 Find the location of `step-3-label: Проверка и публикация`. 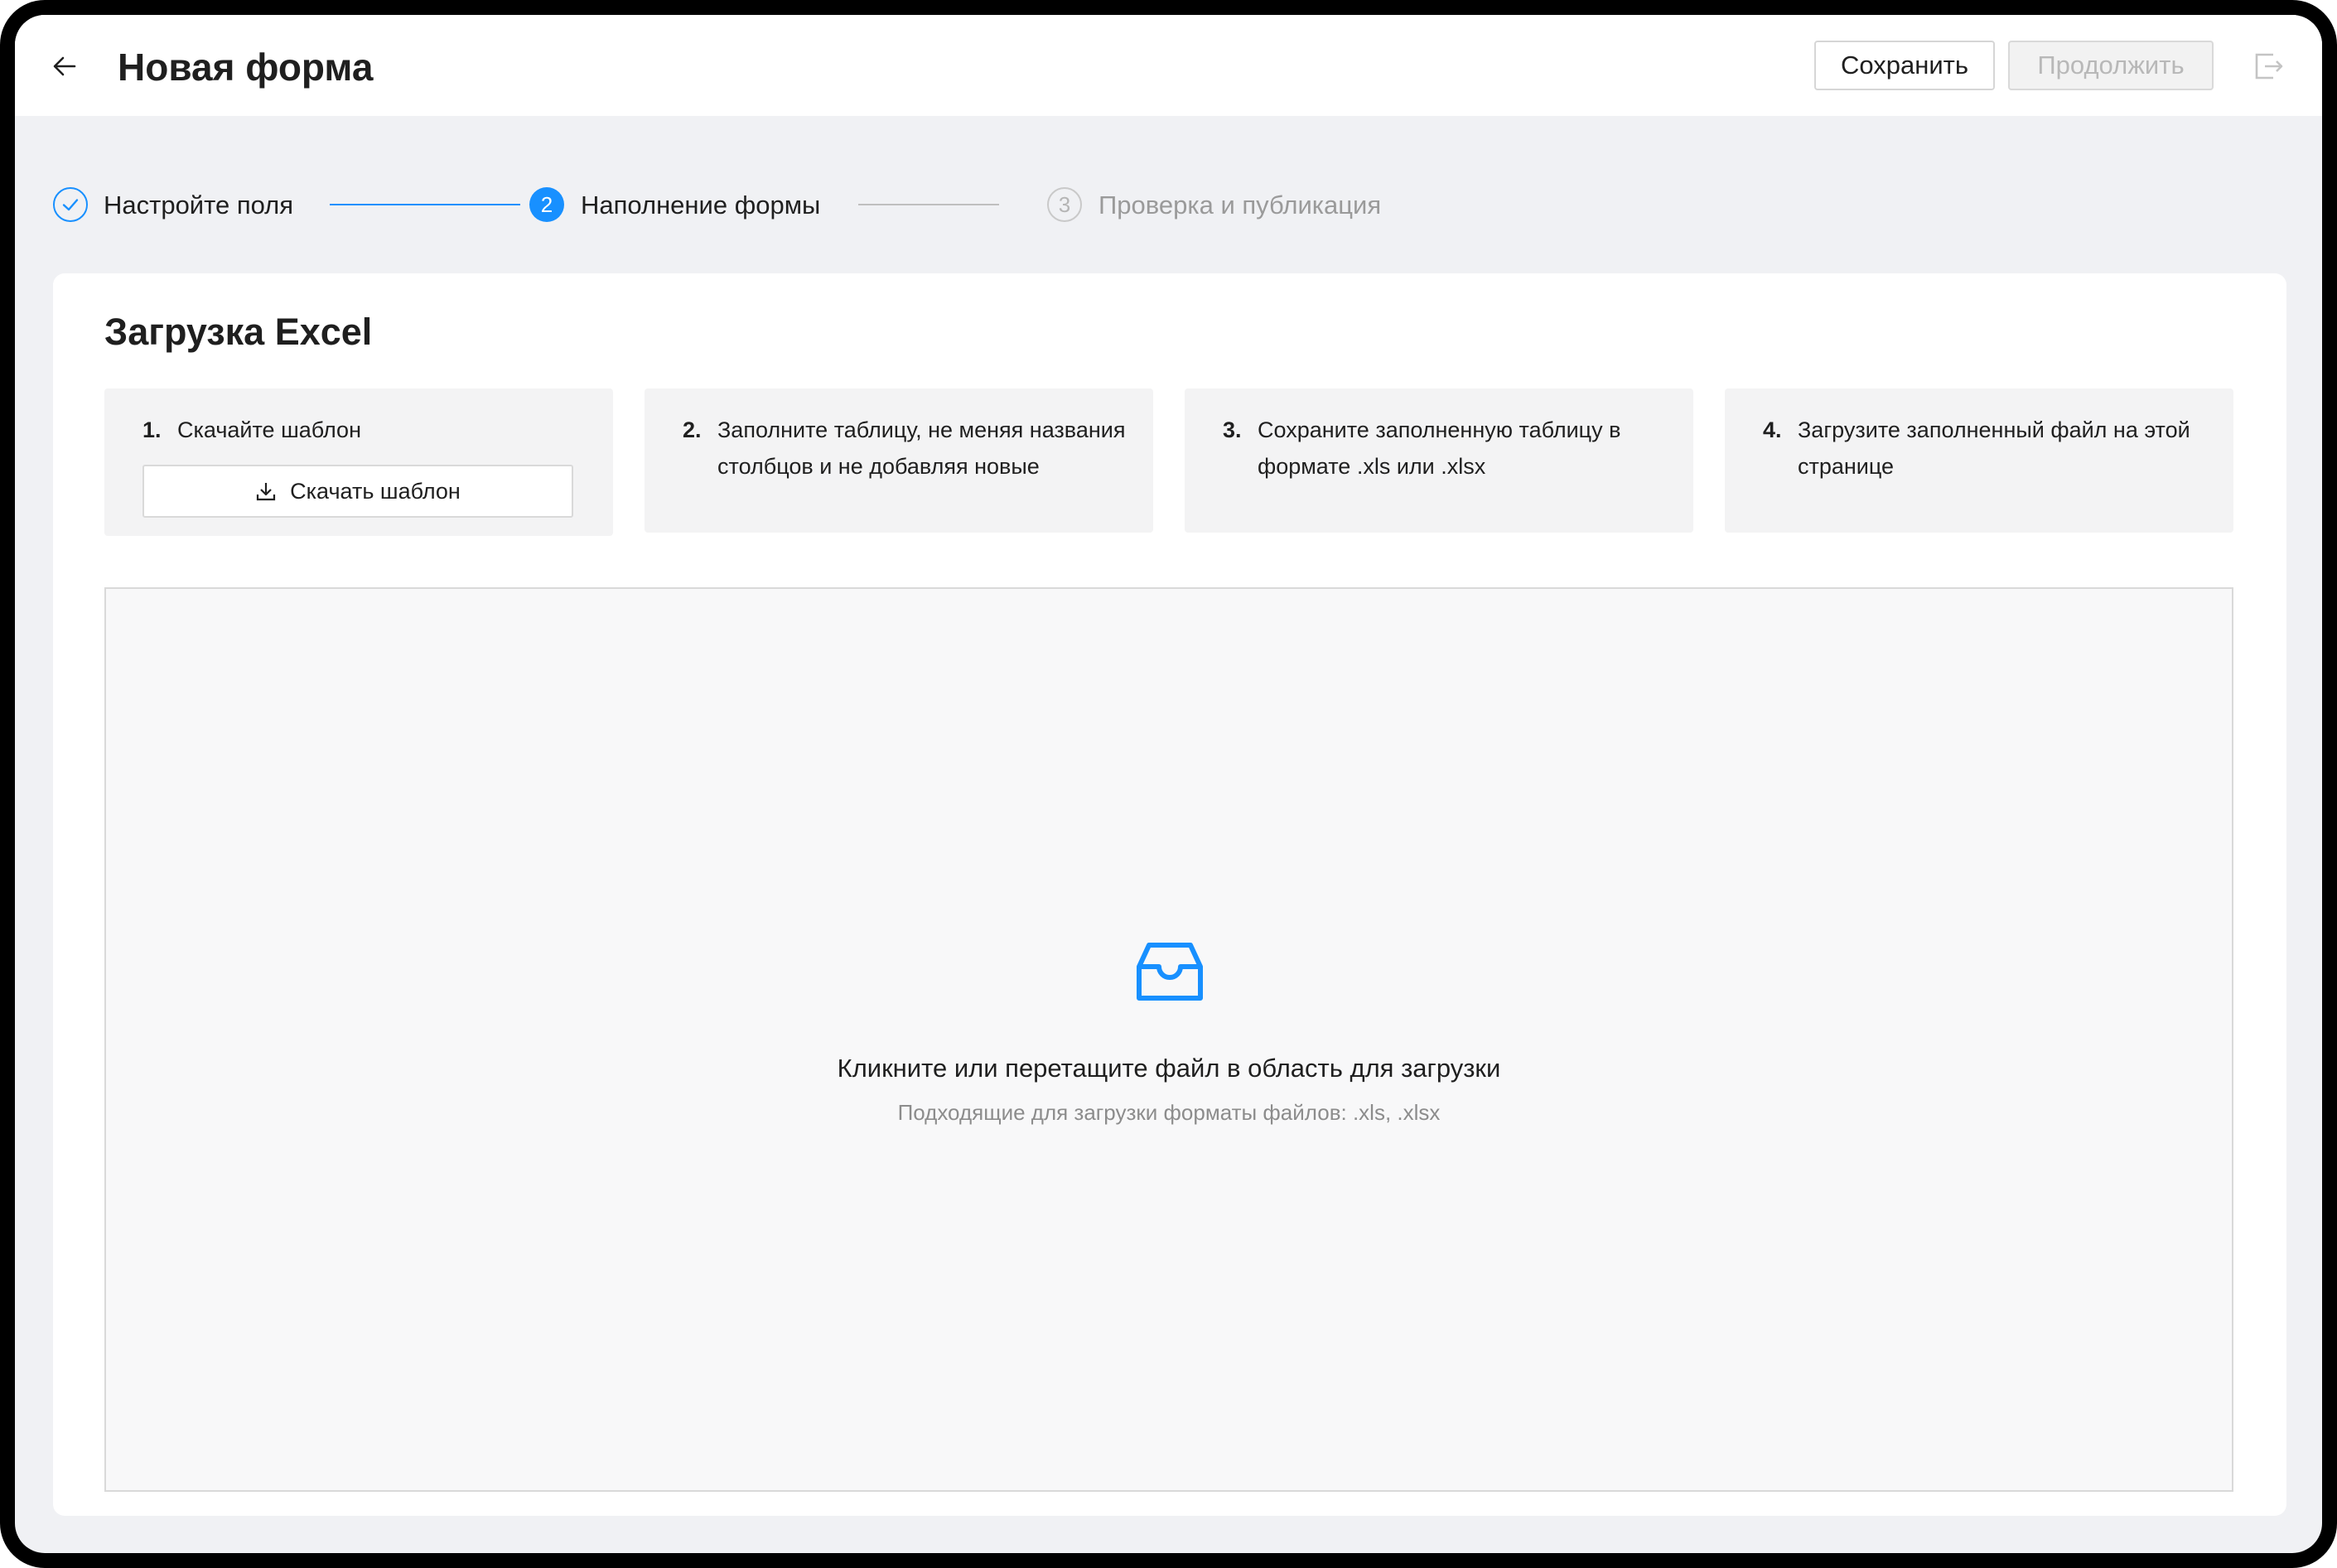

step-3-label: Проверка и публикация is located at coordinates (1240, 205).